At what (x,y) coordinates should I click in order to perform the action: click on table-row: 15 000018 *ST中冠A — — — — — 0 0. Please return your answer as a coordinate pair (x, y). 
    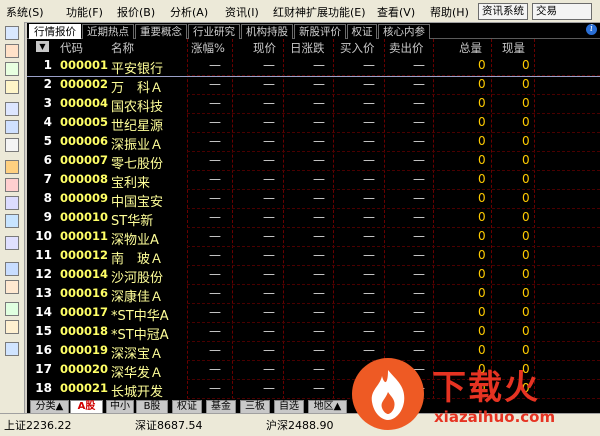
    Looking at the image, I should click on (313, 333).